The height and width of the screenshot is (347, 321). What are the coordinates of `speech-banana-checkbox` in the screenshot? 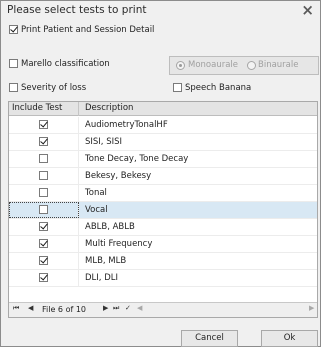 It's located at (177, 87).